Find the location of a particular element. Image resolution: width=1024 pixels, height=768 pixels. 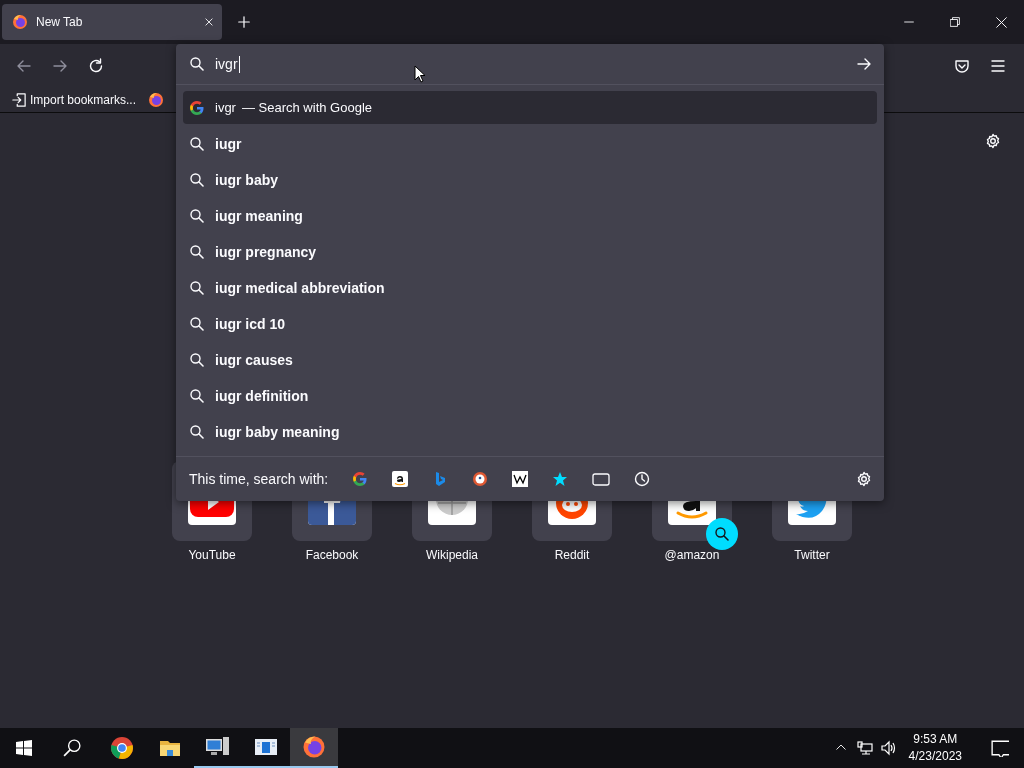

back-arrow-icon is located at coordinates (24, 66).